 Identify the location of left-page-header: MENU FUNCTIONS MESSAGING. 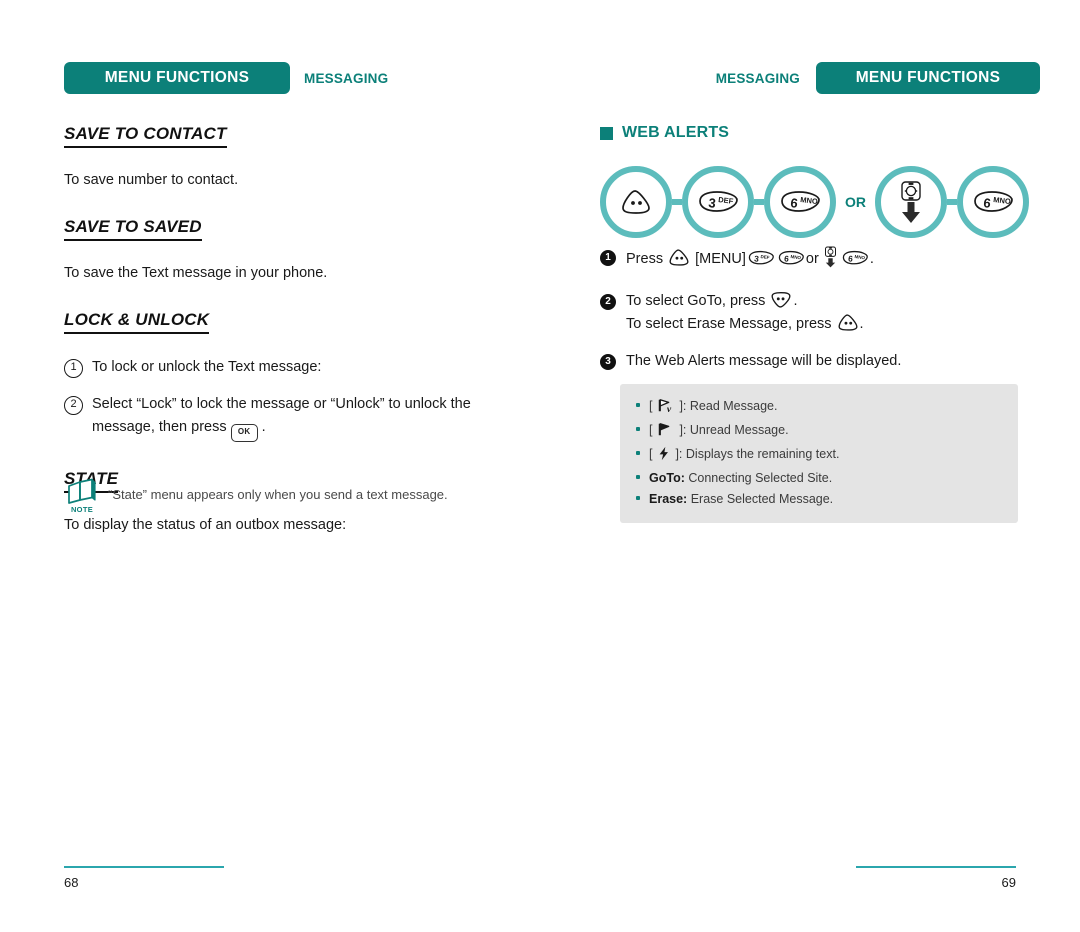
(290, 78).